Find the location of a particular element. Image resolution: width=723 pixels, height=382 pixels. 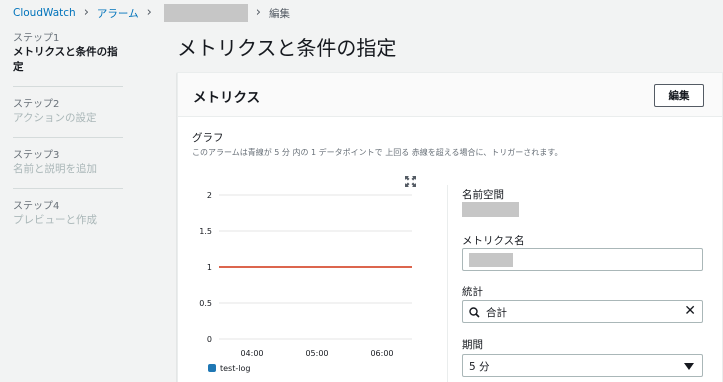

panel-title: メトリクス is located at coordinates (227, 98).